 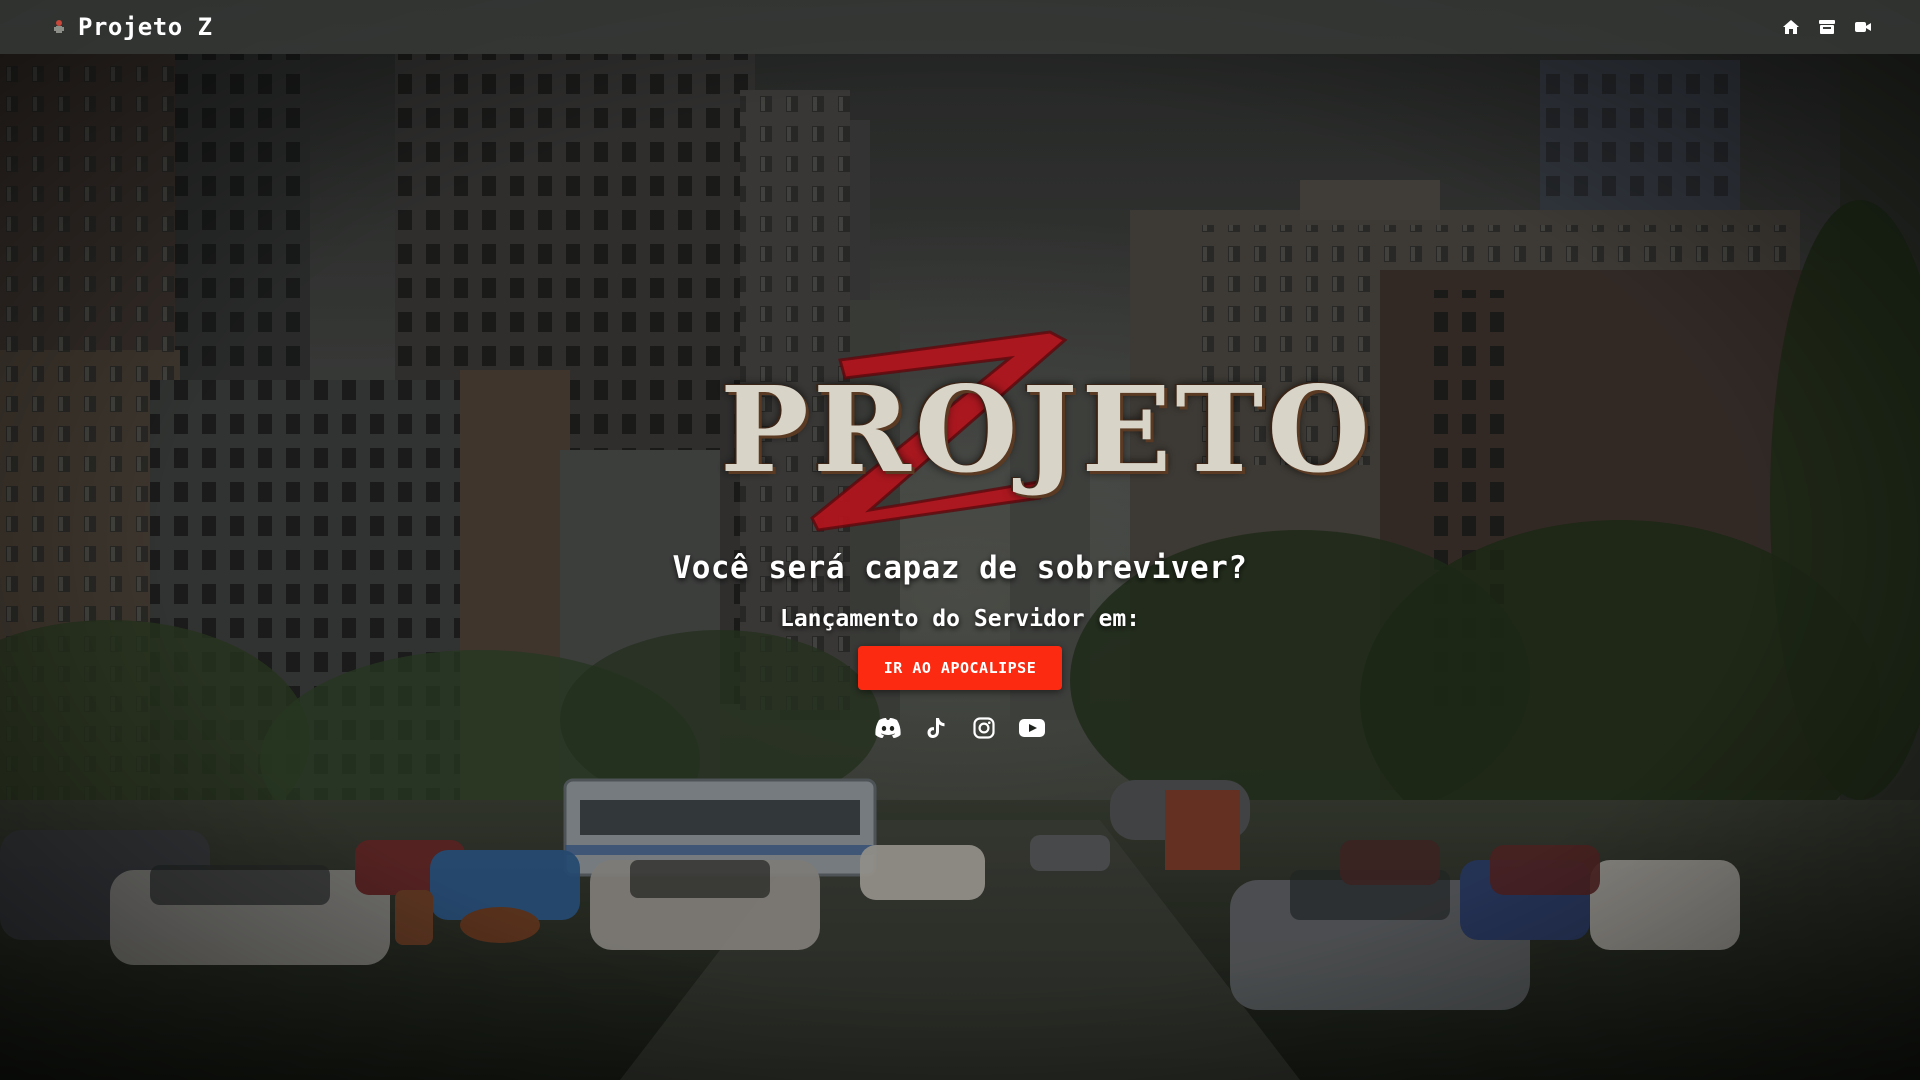 What do you see at coordinates (936, 728) in the screenshot?
I see `tiktok-icon` at bounding box center [936, 728].